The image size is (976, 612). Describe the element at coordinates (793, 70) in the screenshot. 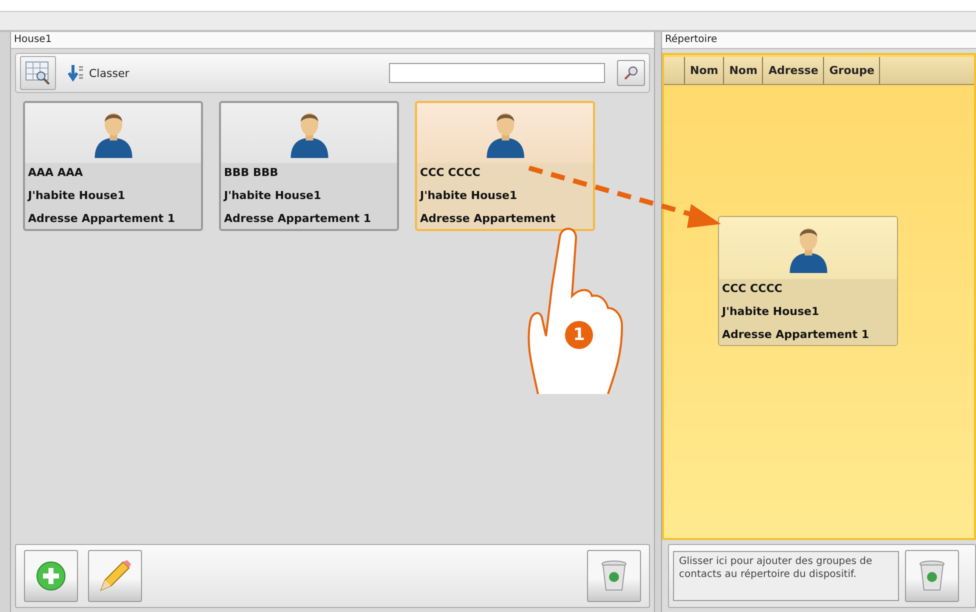

I see `column-header: Adresse` at that location.